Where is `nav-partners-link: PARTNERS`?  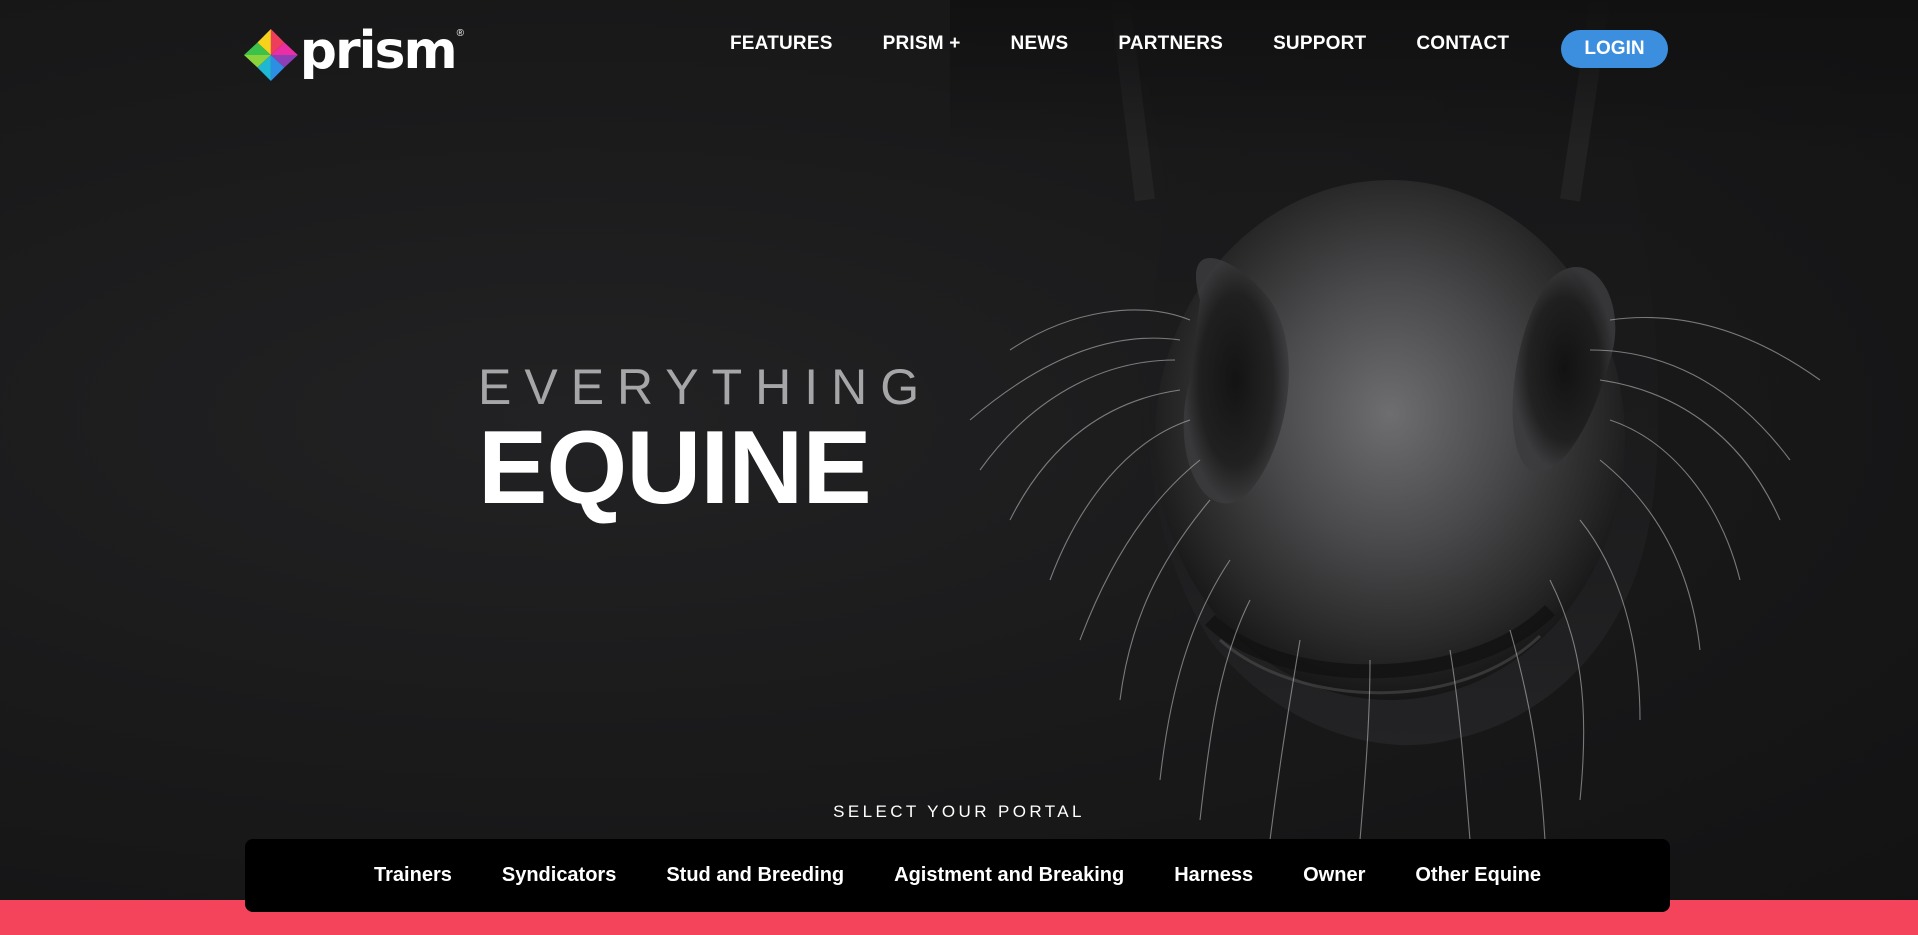
nav-partners-link: PARTNERS is located at coordinates (1170, 44).